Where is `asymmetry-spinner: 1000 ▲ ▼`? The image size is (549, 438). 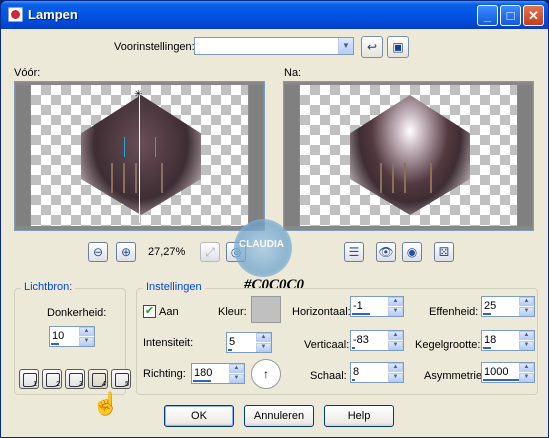 asymmetry-spinner: 1000 ▲ ▼ is located at coordinates (508, 372).